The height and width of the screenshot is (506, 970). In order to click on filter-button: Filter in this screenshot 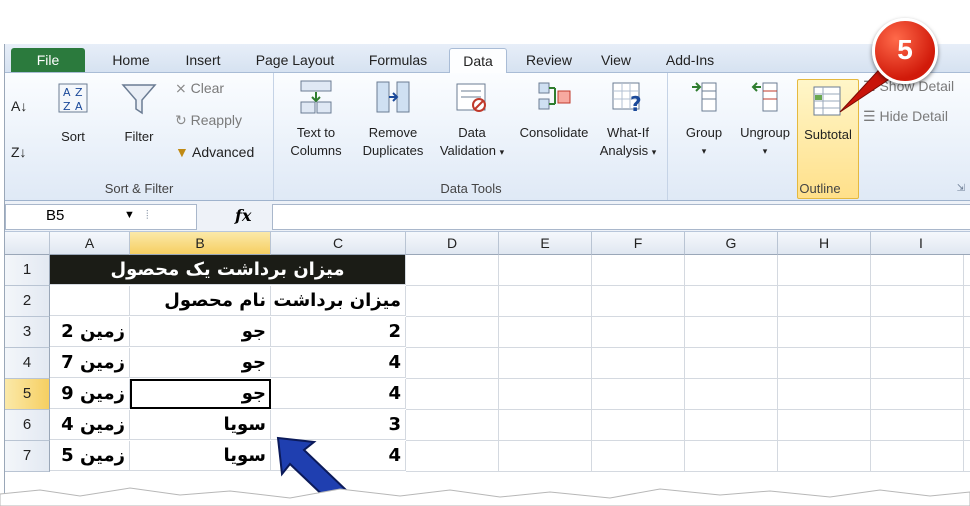, I will do `click(139, 113)`.